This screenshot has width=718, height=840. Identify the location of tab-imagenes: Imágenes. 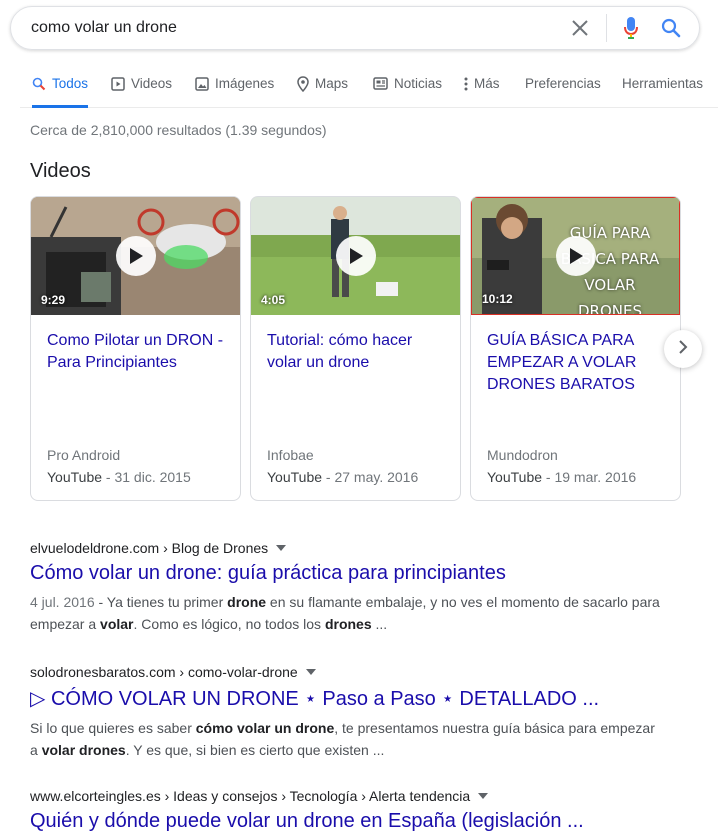
(234, 83).